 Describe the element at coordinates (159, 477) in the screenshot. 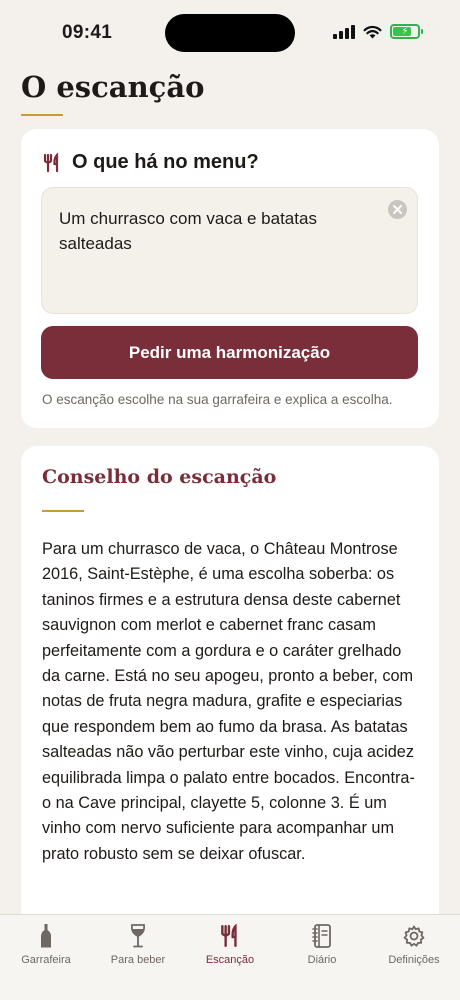

I see `advice-title: Conselho do escanção` at that location.